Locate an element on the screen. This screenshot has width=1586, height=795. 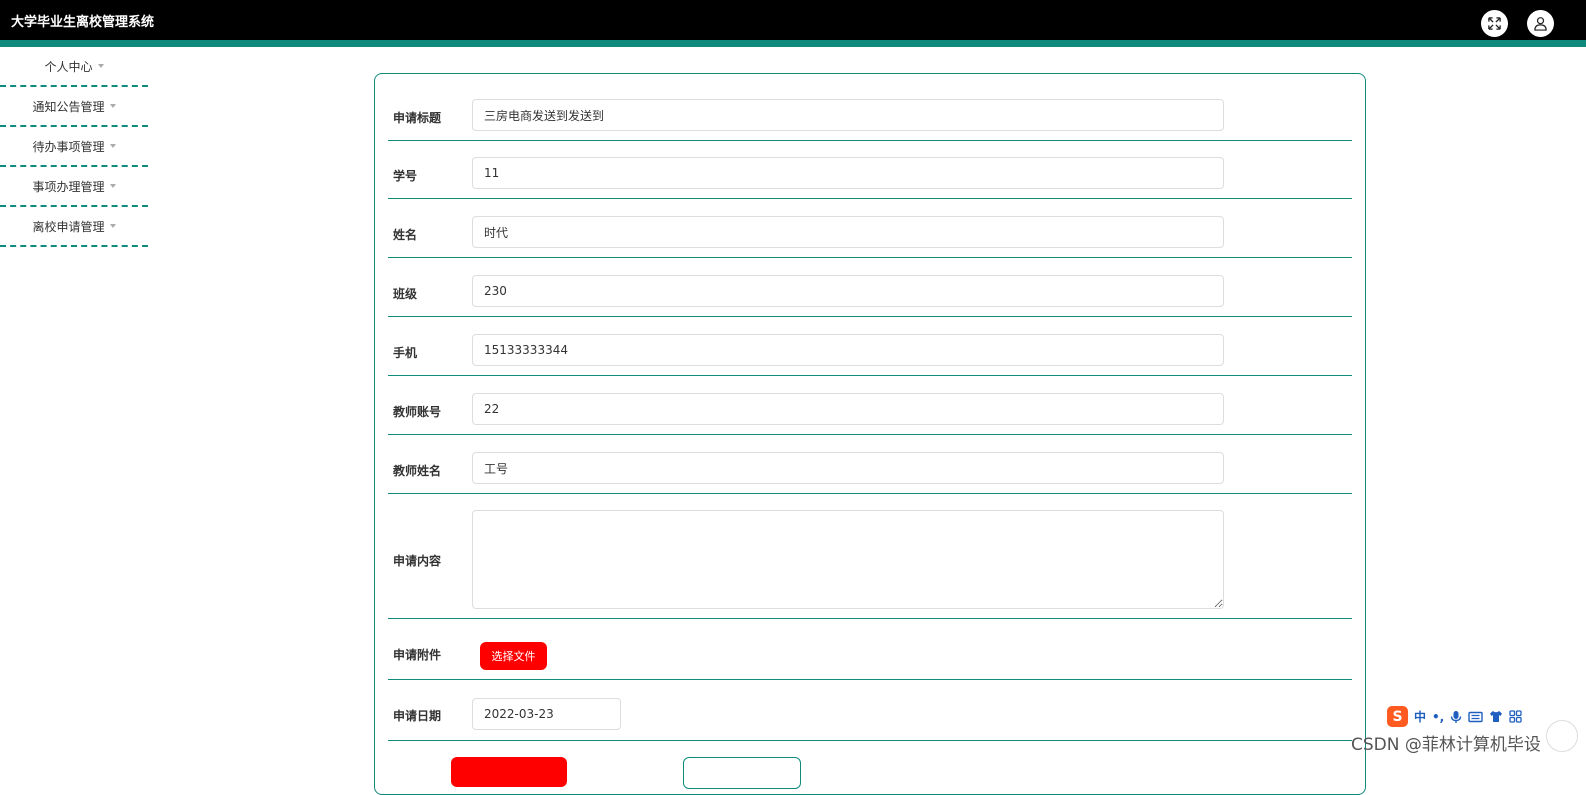
floating-assistant-icon is located at coordinates (1562, 736).